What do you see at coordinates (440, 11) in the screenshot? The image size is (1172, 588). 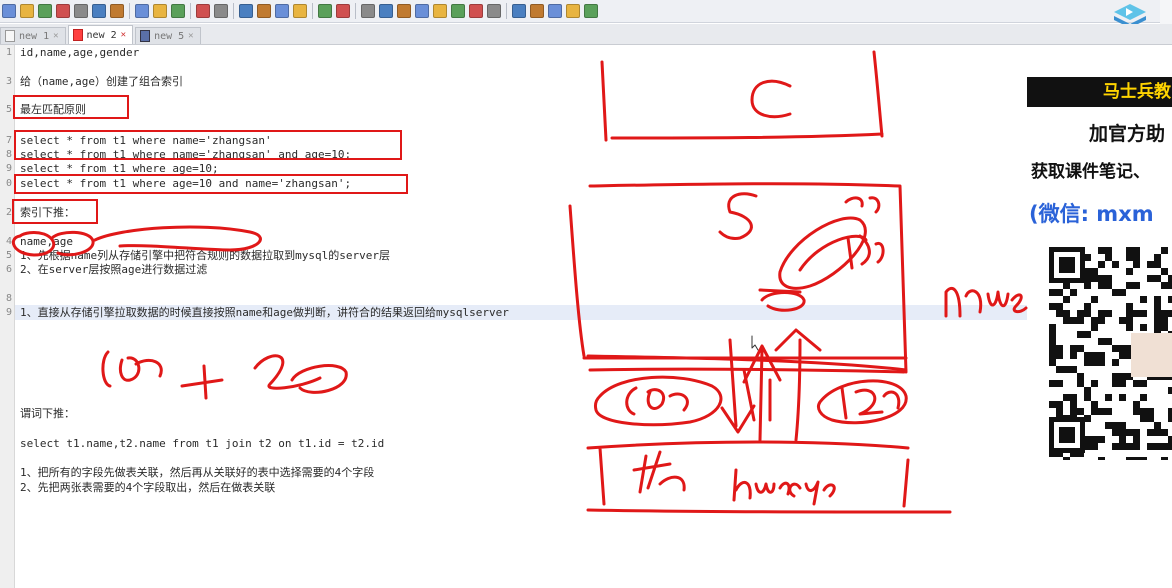 I see `doc-map-icon` at bounding box center [440, 11].